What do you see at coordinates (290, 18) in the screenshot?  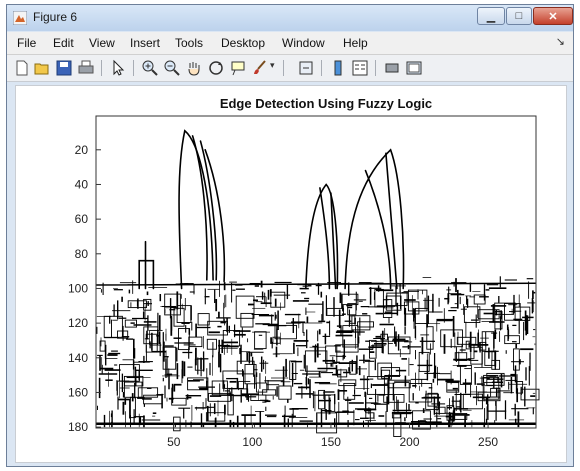 I see `title-bar: Figure 6 ▁ □ ✕` at bounding box center [290, 18].